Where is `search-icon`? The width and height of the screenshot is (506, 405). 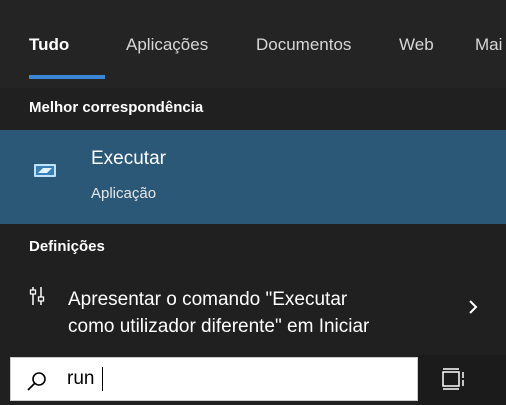
search-icon is located at coordinates (36, 381).